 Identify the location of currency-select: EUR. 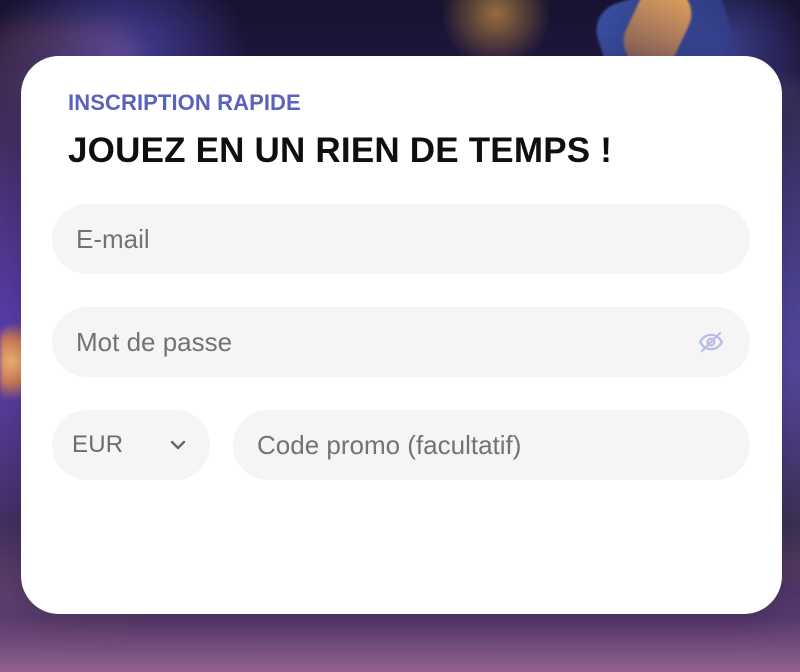
(131, 445).